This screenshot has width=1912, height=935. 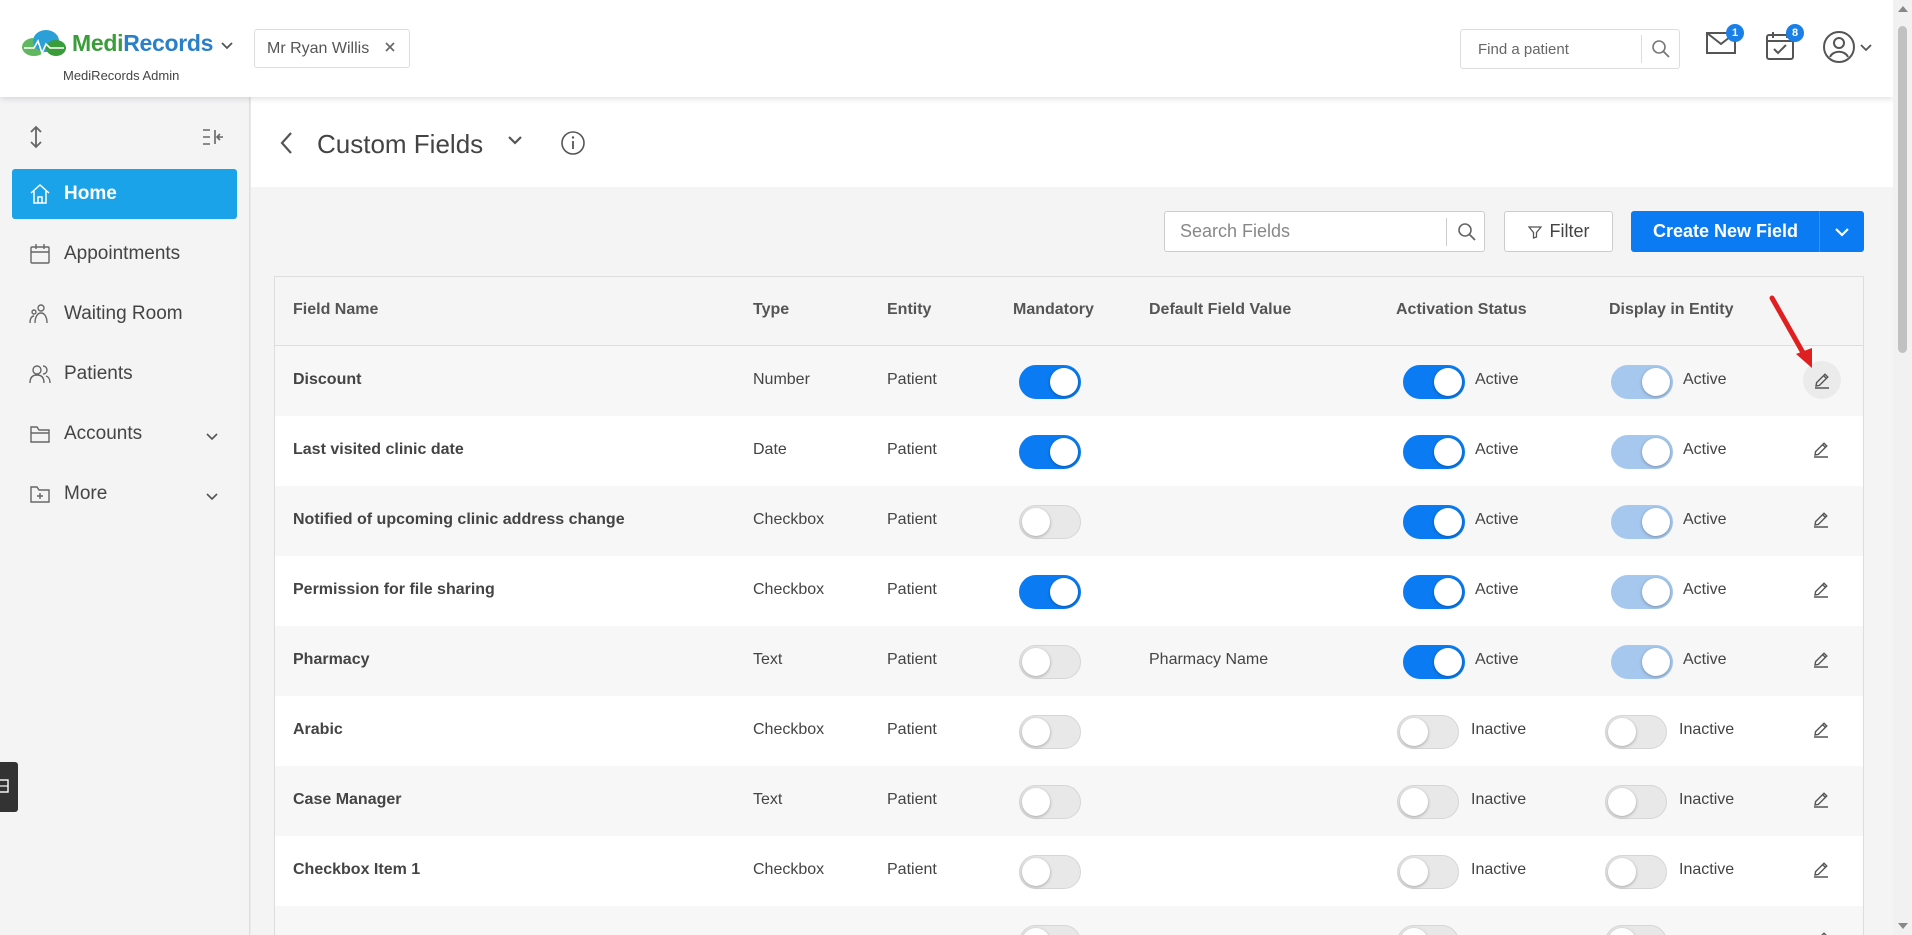 What do you see at coordinates (1819, 231) in the screenshot?
I see `divider` at bounding box center [1819, 231].